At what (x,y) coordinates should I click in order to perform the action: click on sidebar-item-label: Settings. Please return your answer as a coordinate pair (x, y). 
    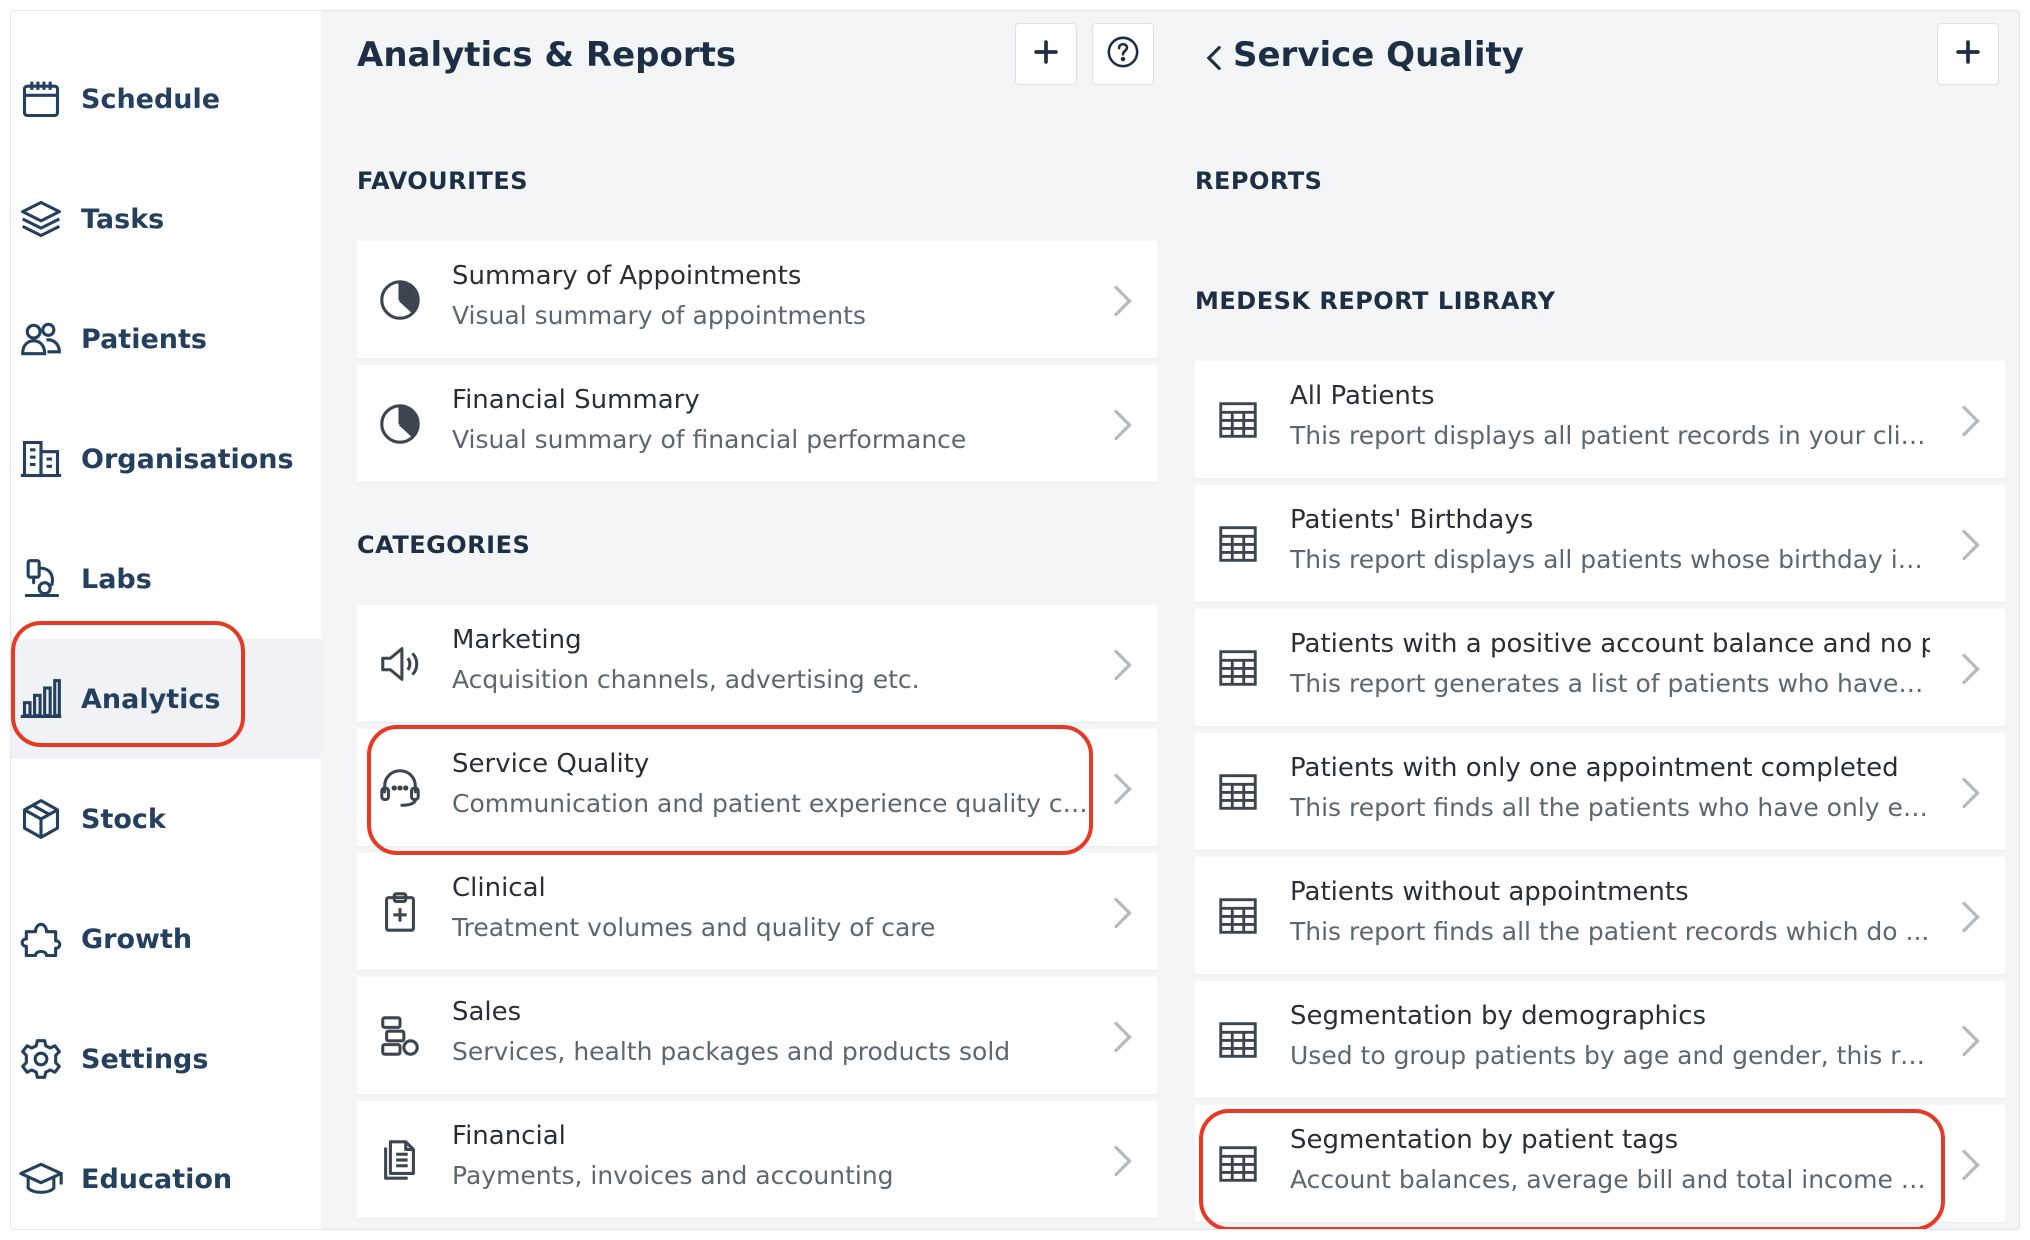
    Looking at the image, I should click on (145, 1059).